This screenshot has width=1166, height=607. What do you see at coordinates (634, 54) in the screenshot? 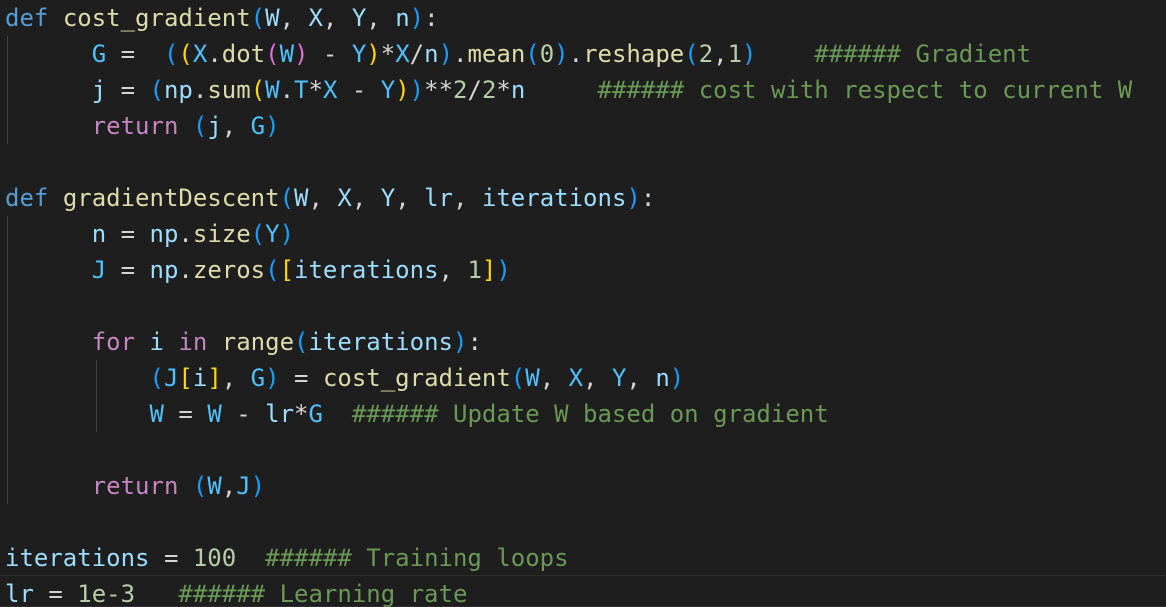
I see `code-token-function: reshape` at bounding box center [634, 54].